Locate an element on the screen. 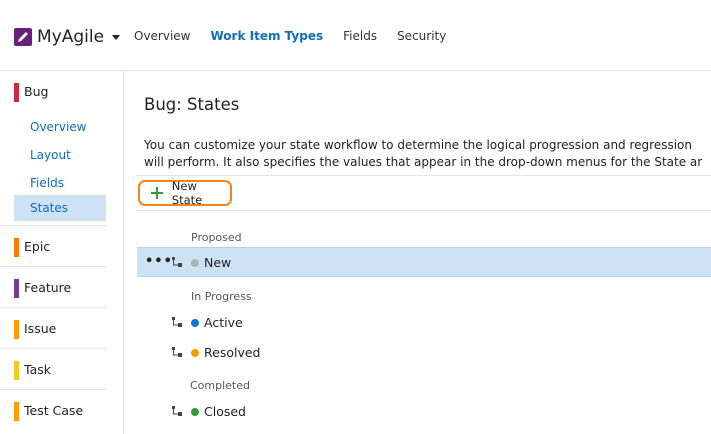 This screenshot has height=434, width=711. sidebar-subitem-label: States is located at coordinates (49, 208).